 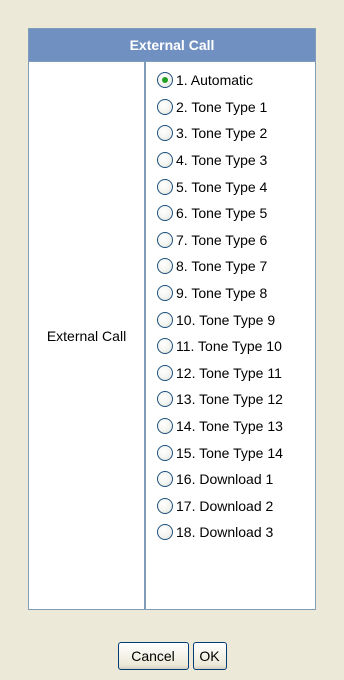 I want to click on ringtone-option: 4. Tone Type 3, so click(x=236, y=160).